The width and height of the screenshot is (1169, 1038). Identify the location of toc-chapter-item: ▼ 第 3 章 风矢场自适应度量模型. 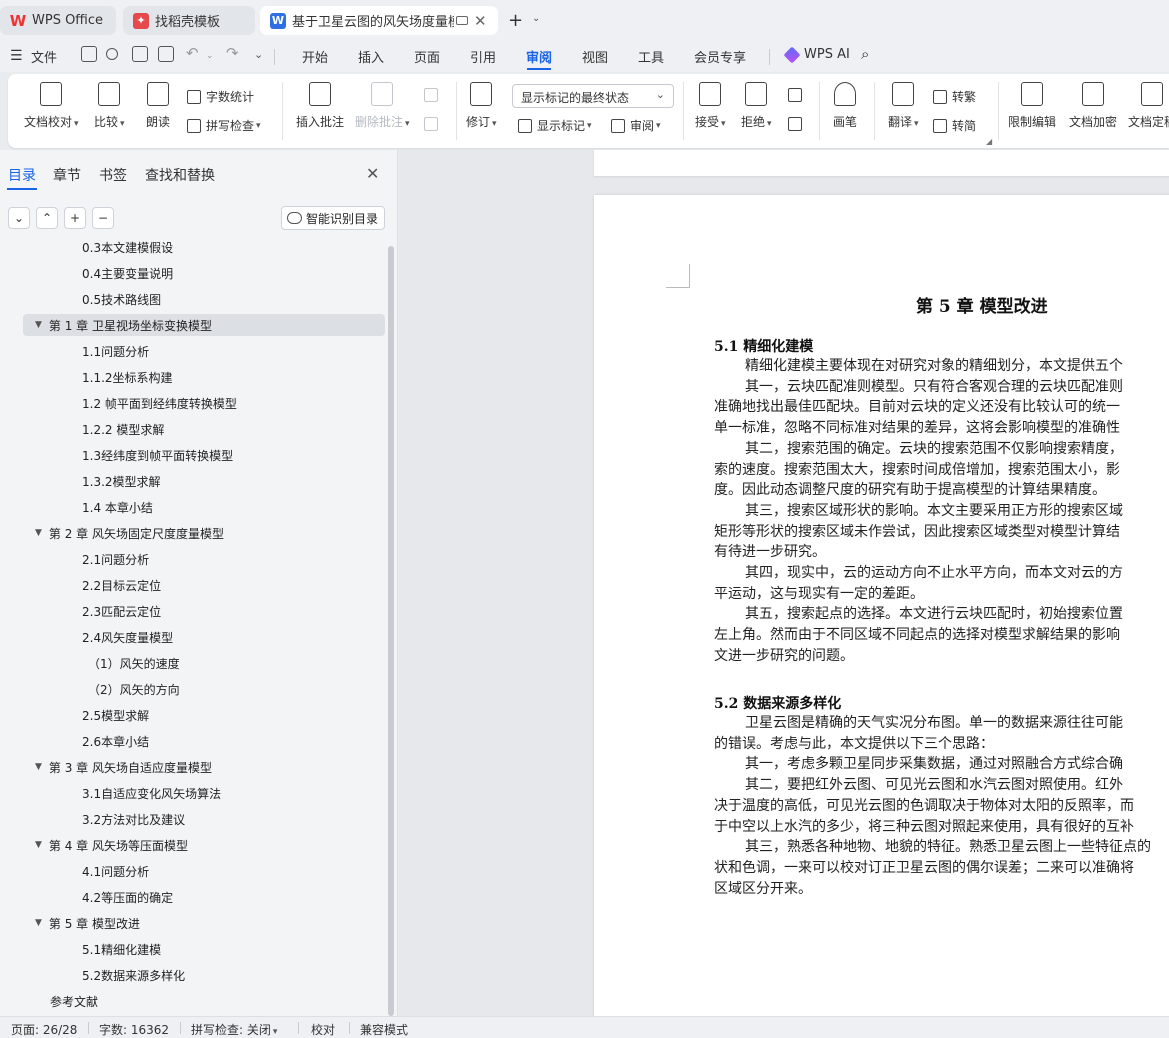
(123, 767).